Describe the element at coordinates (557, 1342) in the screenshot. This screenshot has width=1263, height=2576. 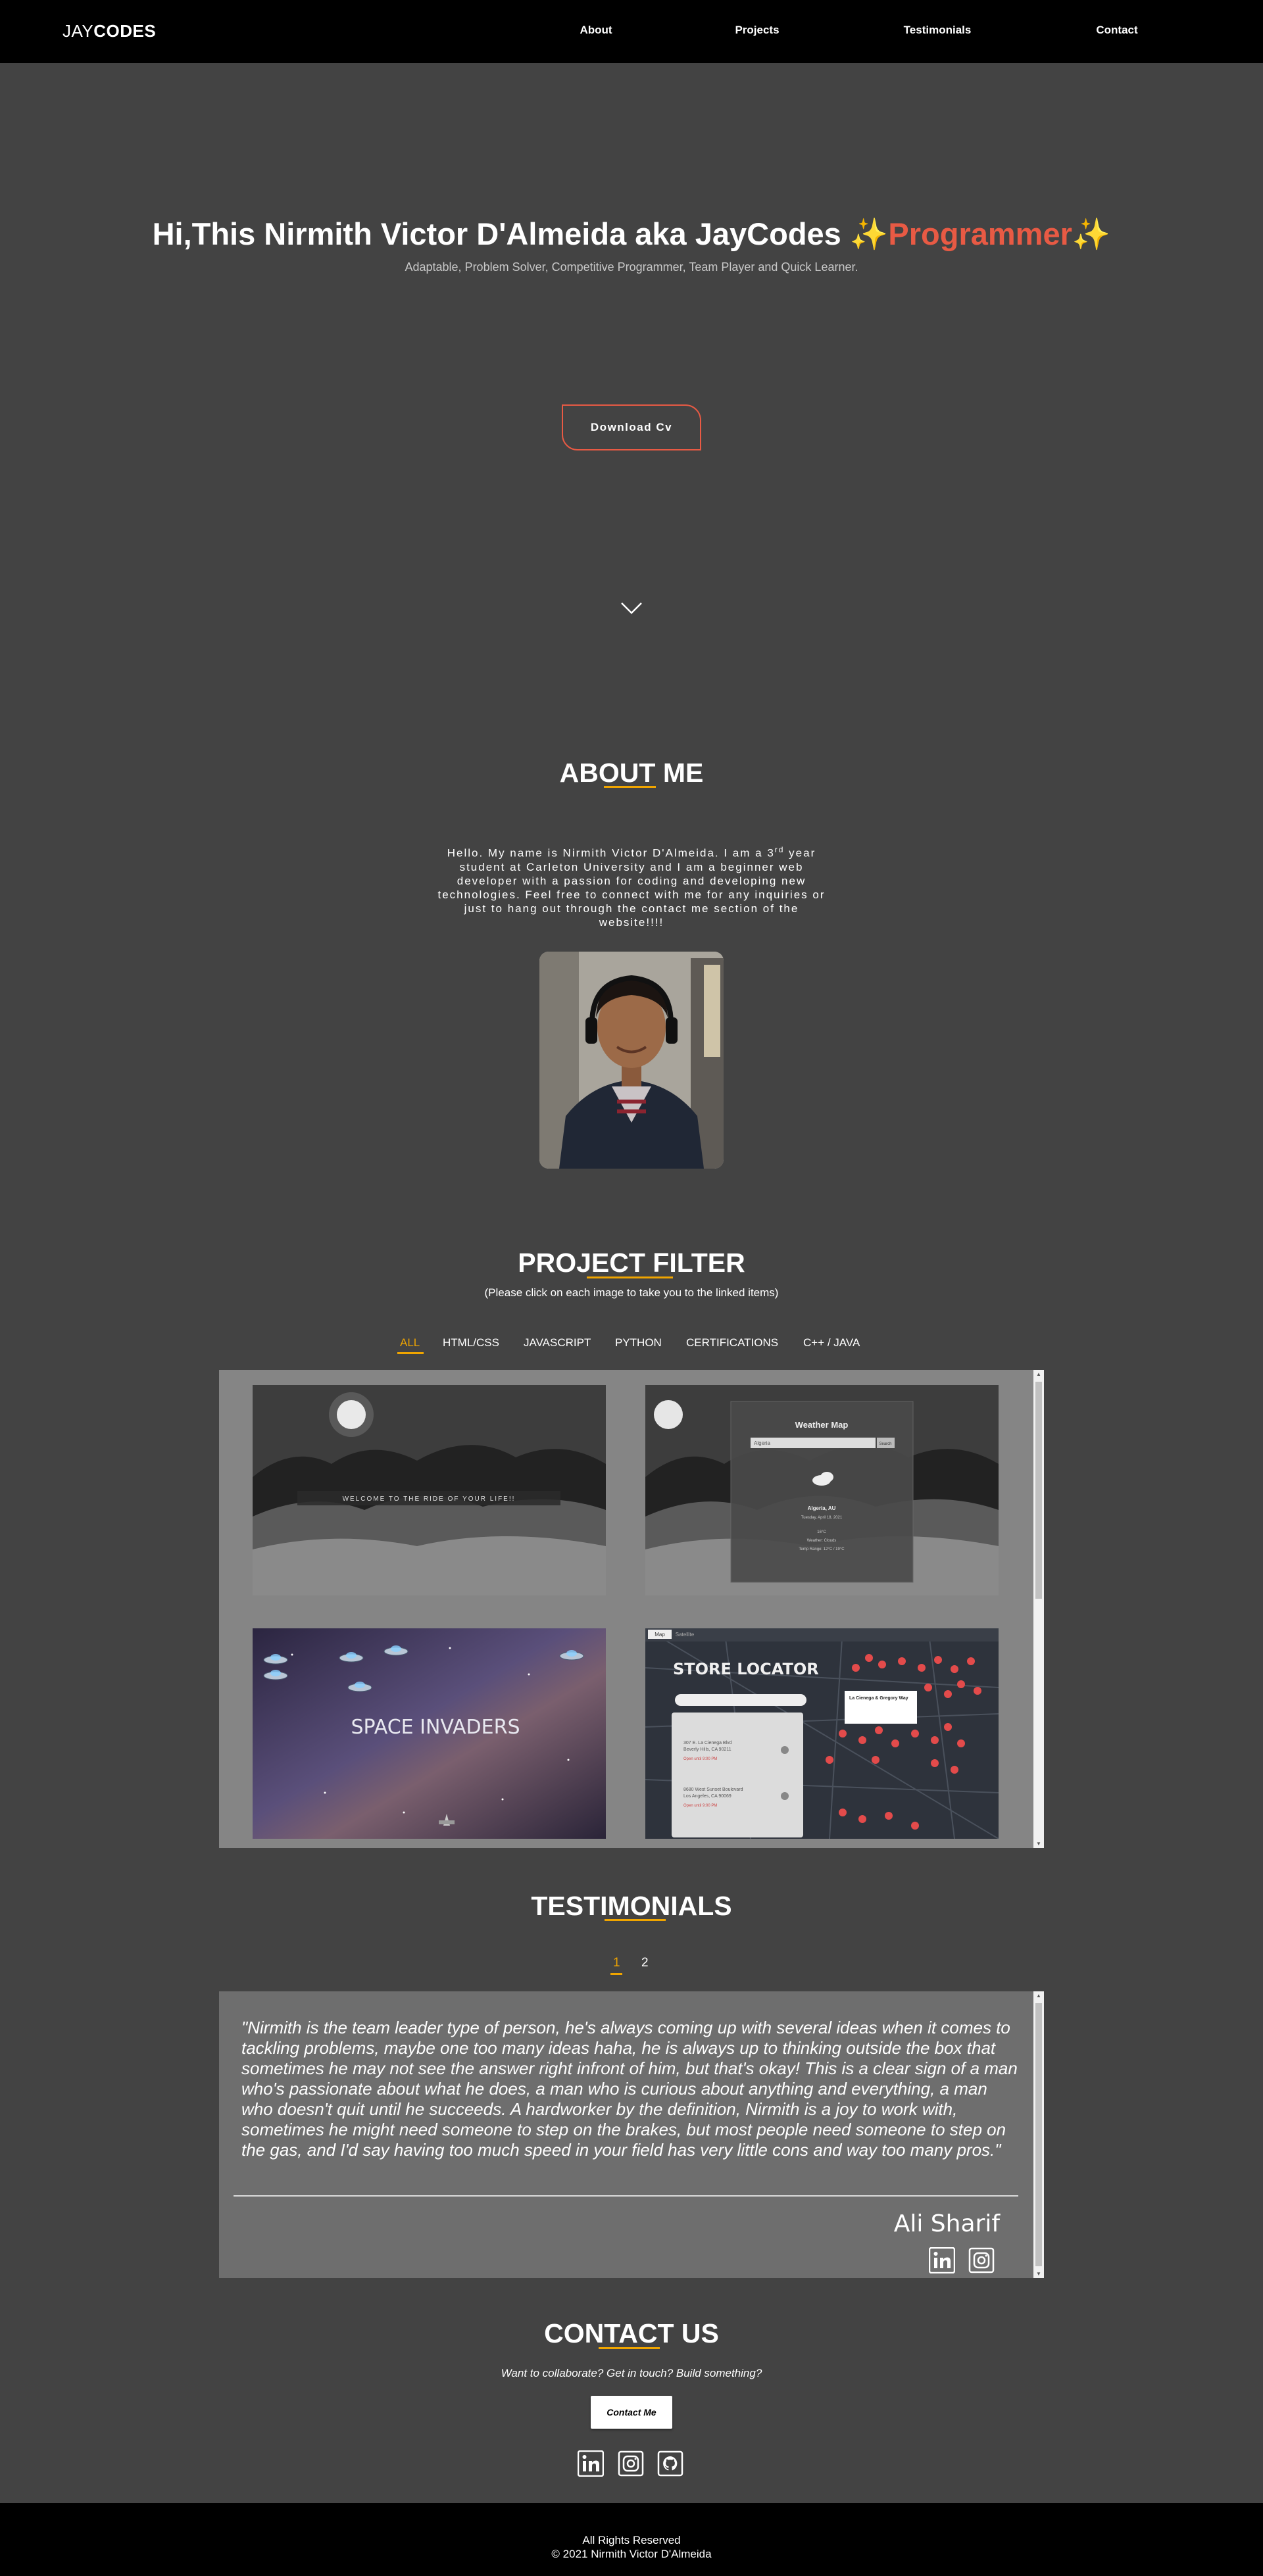
I see `filter-javascript: JAVASCRIPT` at that location.